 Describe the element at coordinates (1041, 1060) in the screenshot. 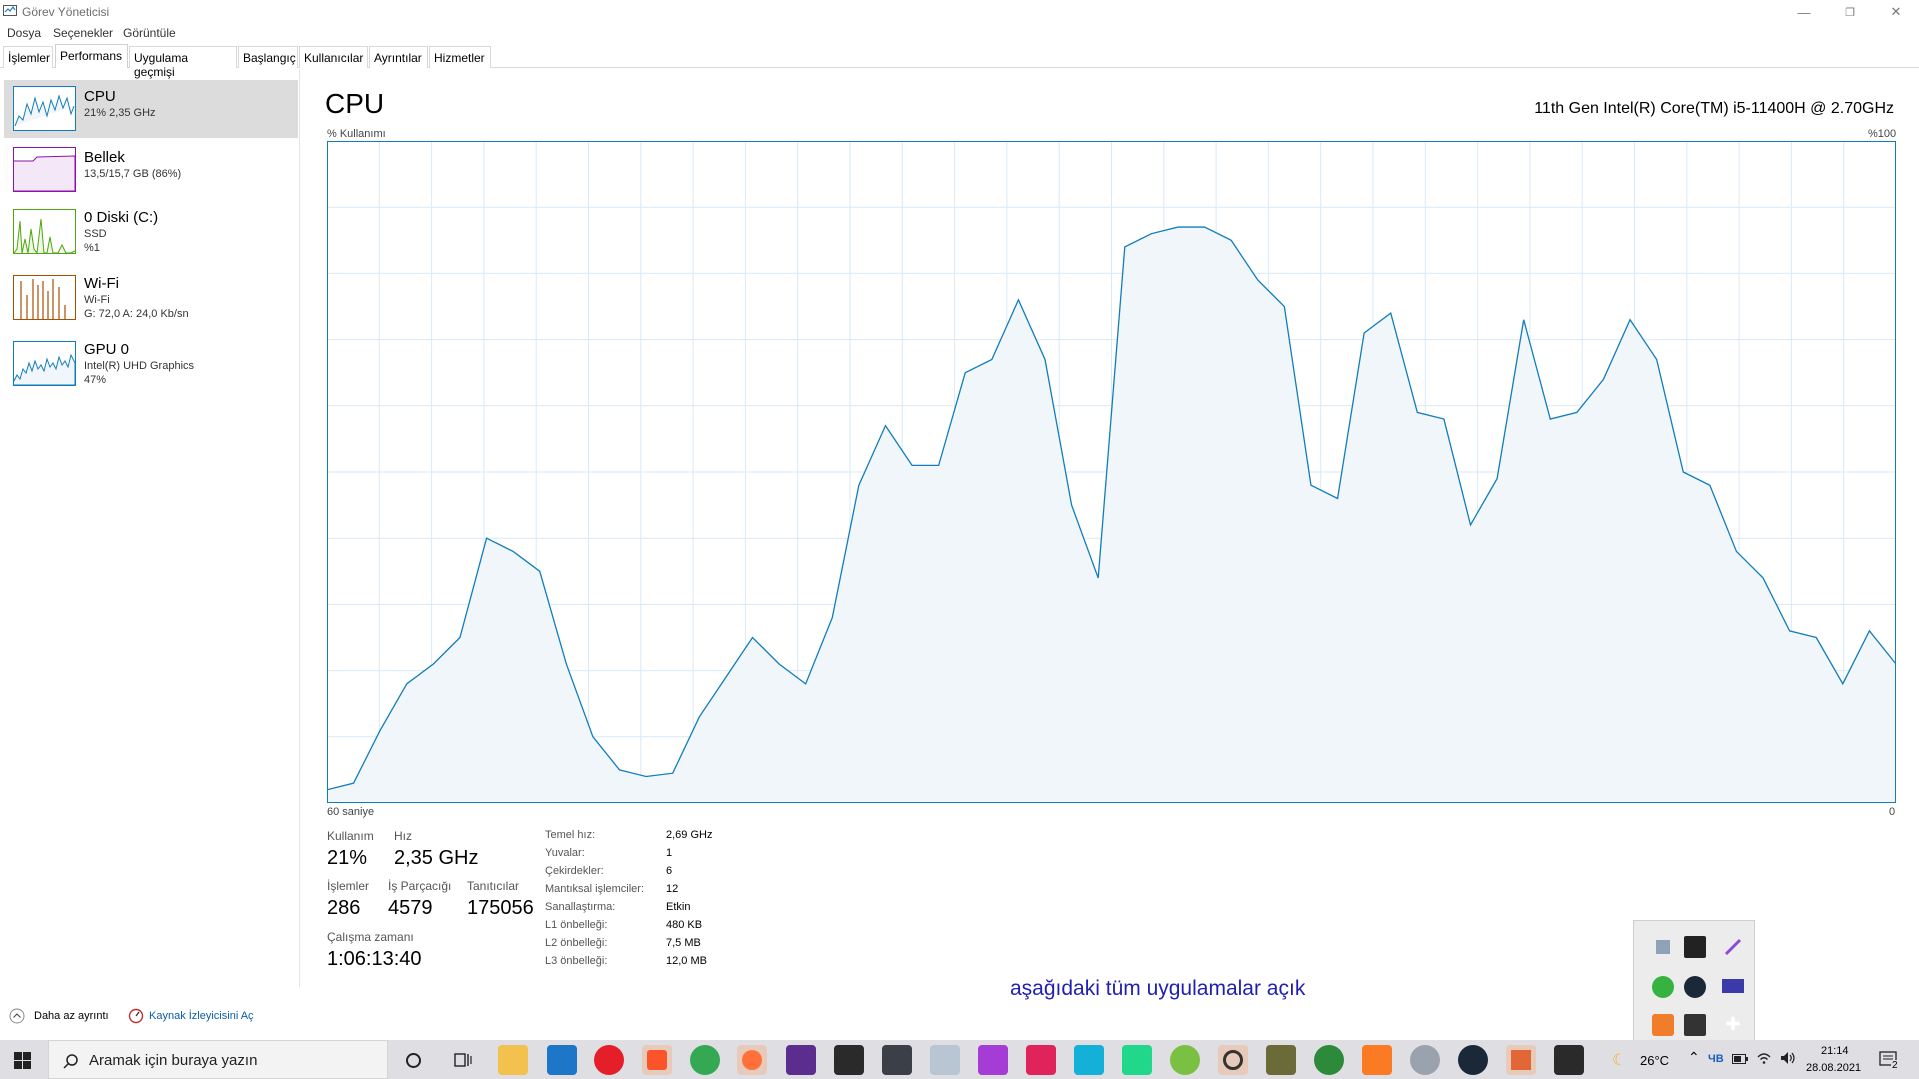

I see `intellij-icon` at that location.